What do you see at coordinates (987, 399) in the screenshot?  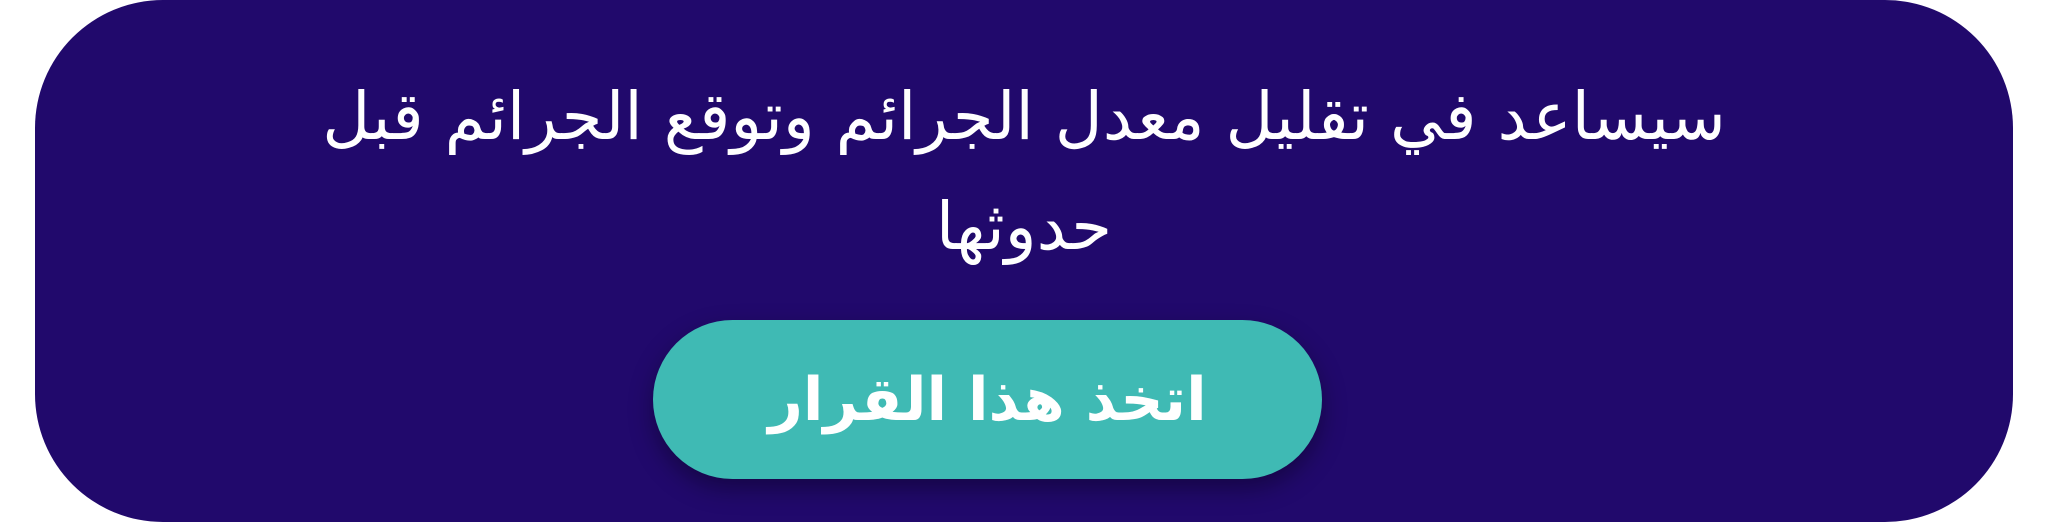 I see `take-decision-button: اتخذ هذا القرار` at bounding box center [987, 399].